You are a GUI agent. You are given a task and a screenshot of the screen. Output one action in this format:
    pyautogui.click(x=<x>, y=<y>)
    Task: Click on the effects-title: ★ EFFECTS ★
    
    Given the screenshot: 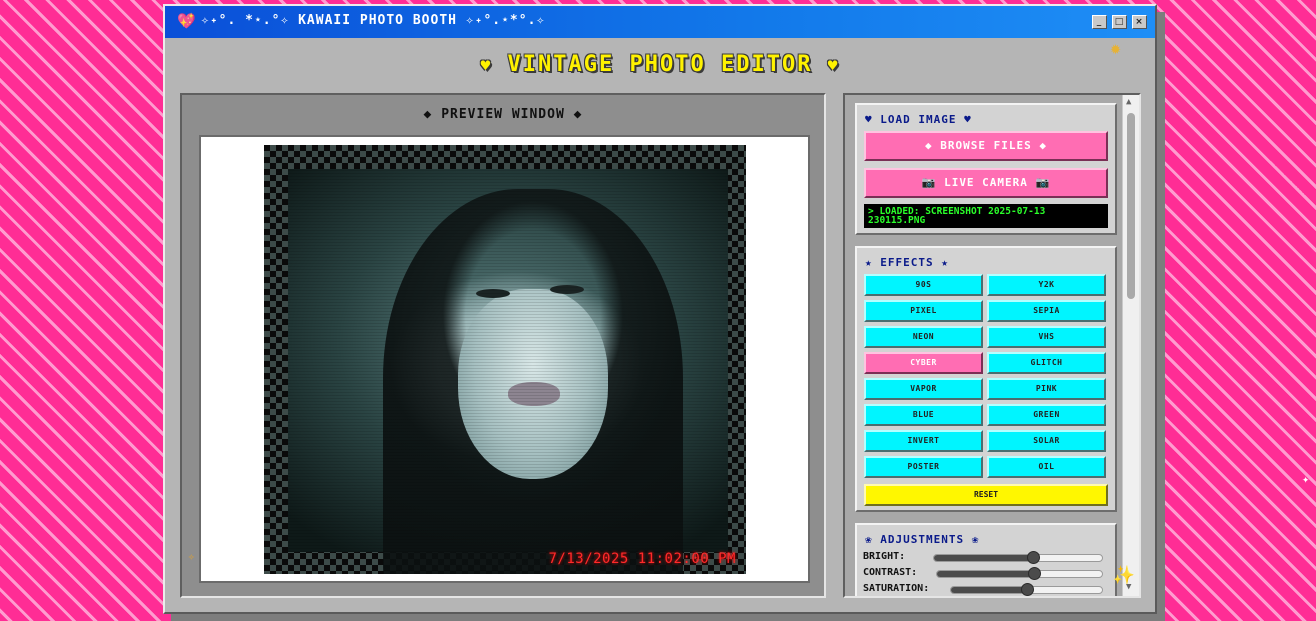 What is the action you would take?
    pyautogui.click(x=907, y=262)
    